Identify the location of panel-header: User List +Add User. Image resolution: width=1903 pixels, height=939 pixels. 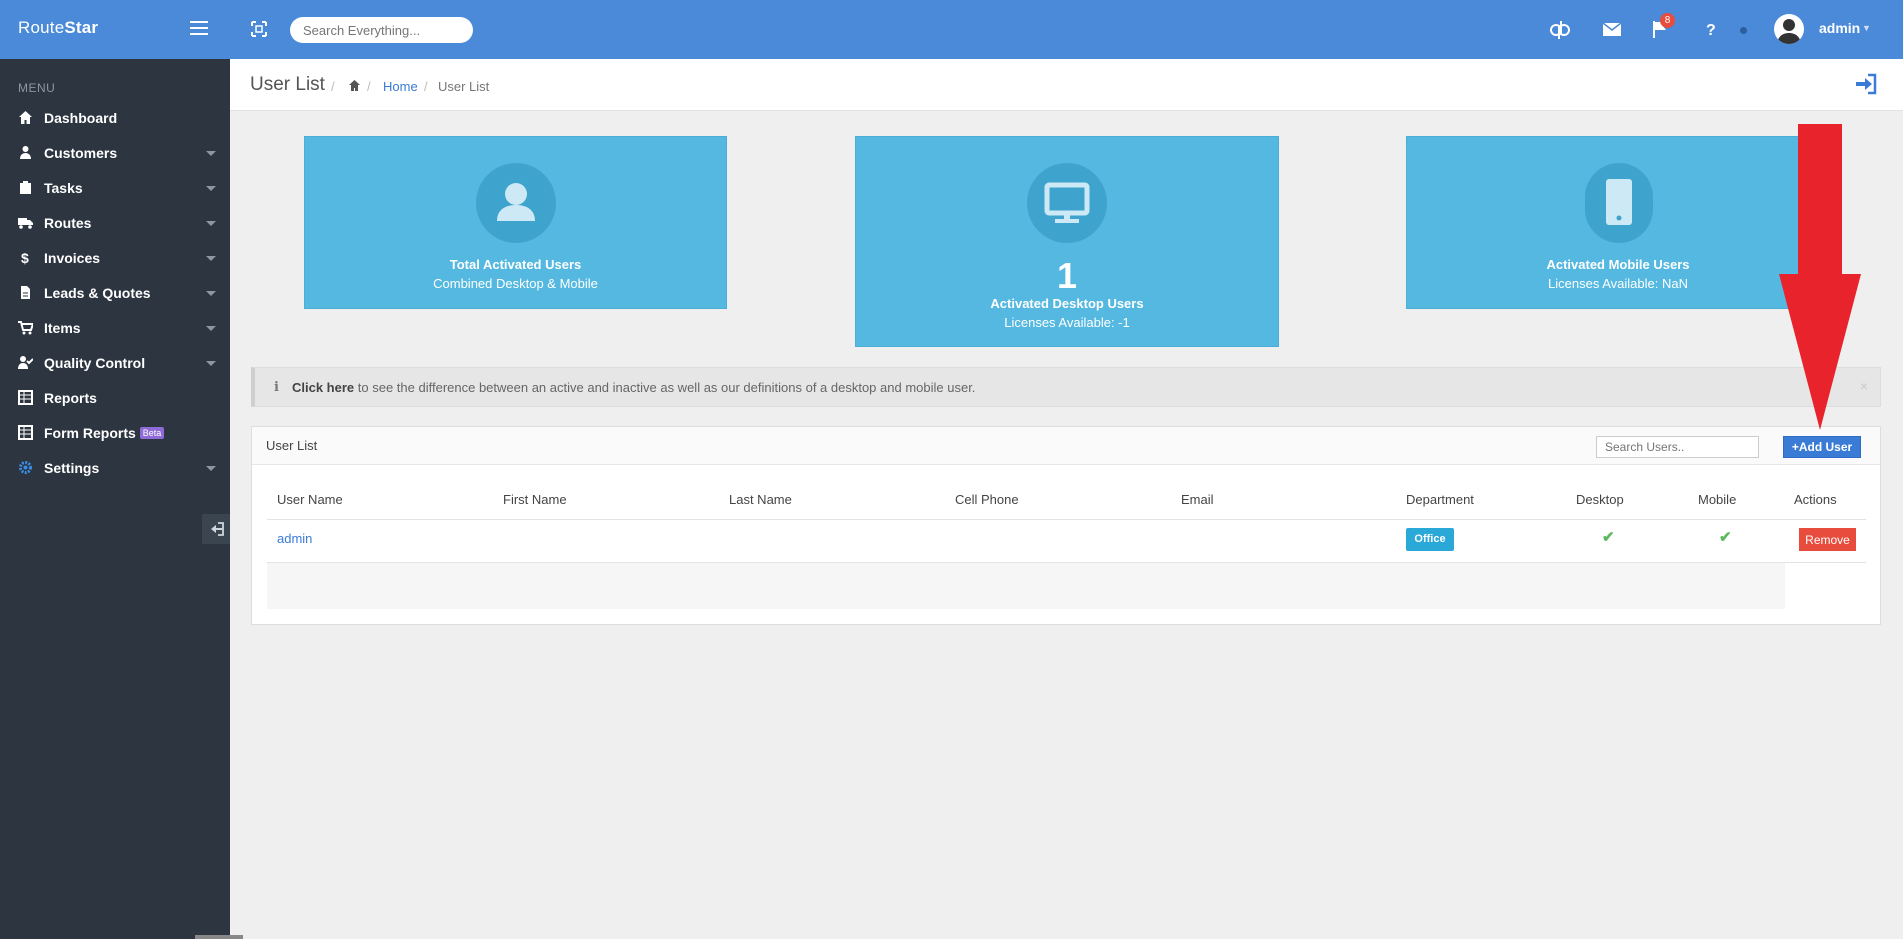
(1066, 446).